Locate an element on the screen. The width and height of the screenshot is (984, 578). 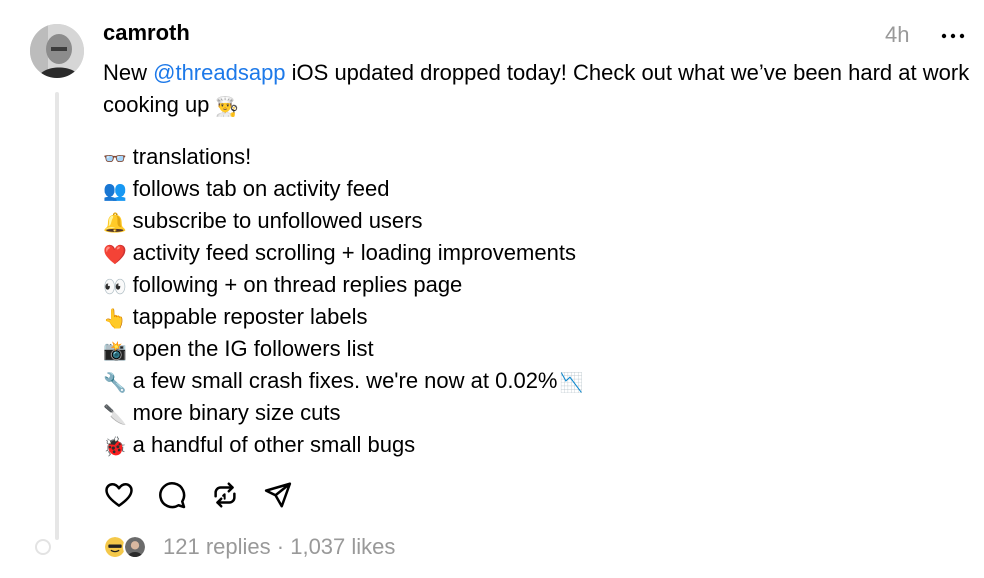
chart-decreasing-emoji: 📉 is located at coordinates (571, 383).